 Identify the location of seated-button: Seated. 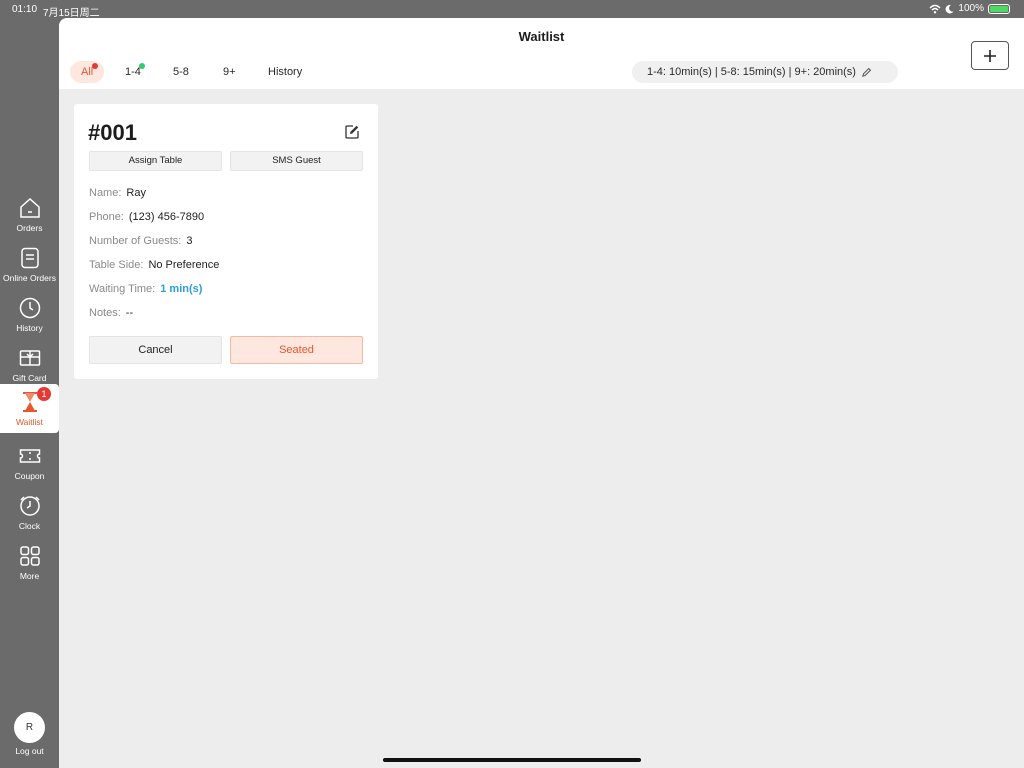
(296, 350).